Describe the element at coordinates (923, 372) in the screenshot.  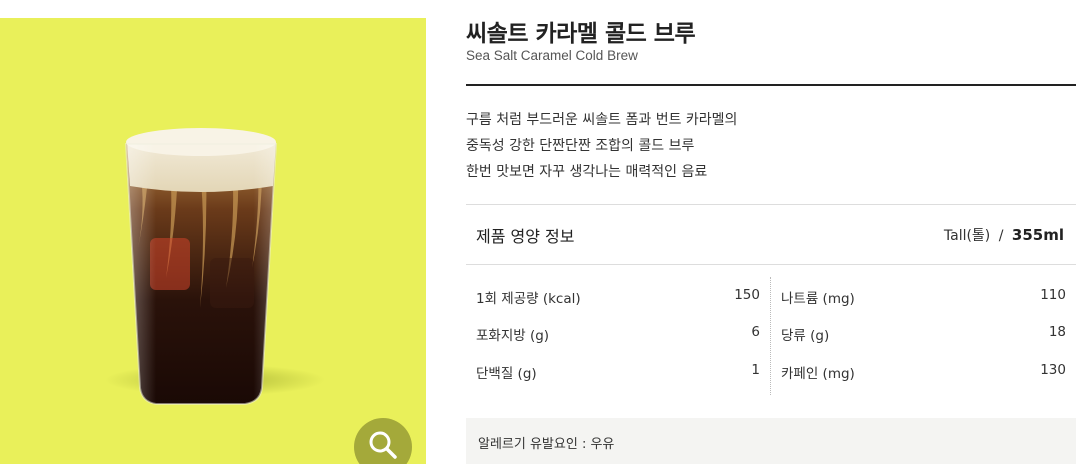
I see `nutrition-row: 카페인 (mg) 130` at that location.